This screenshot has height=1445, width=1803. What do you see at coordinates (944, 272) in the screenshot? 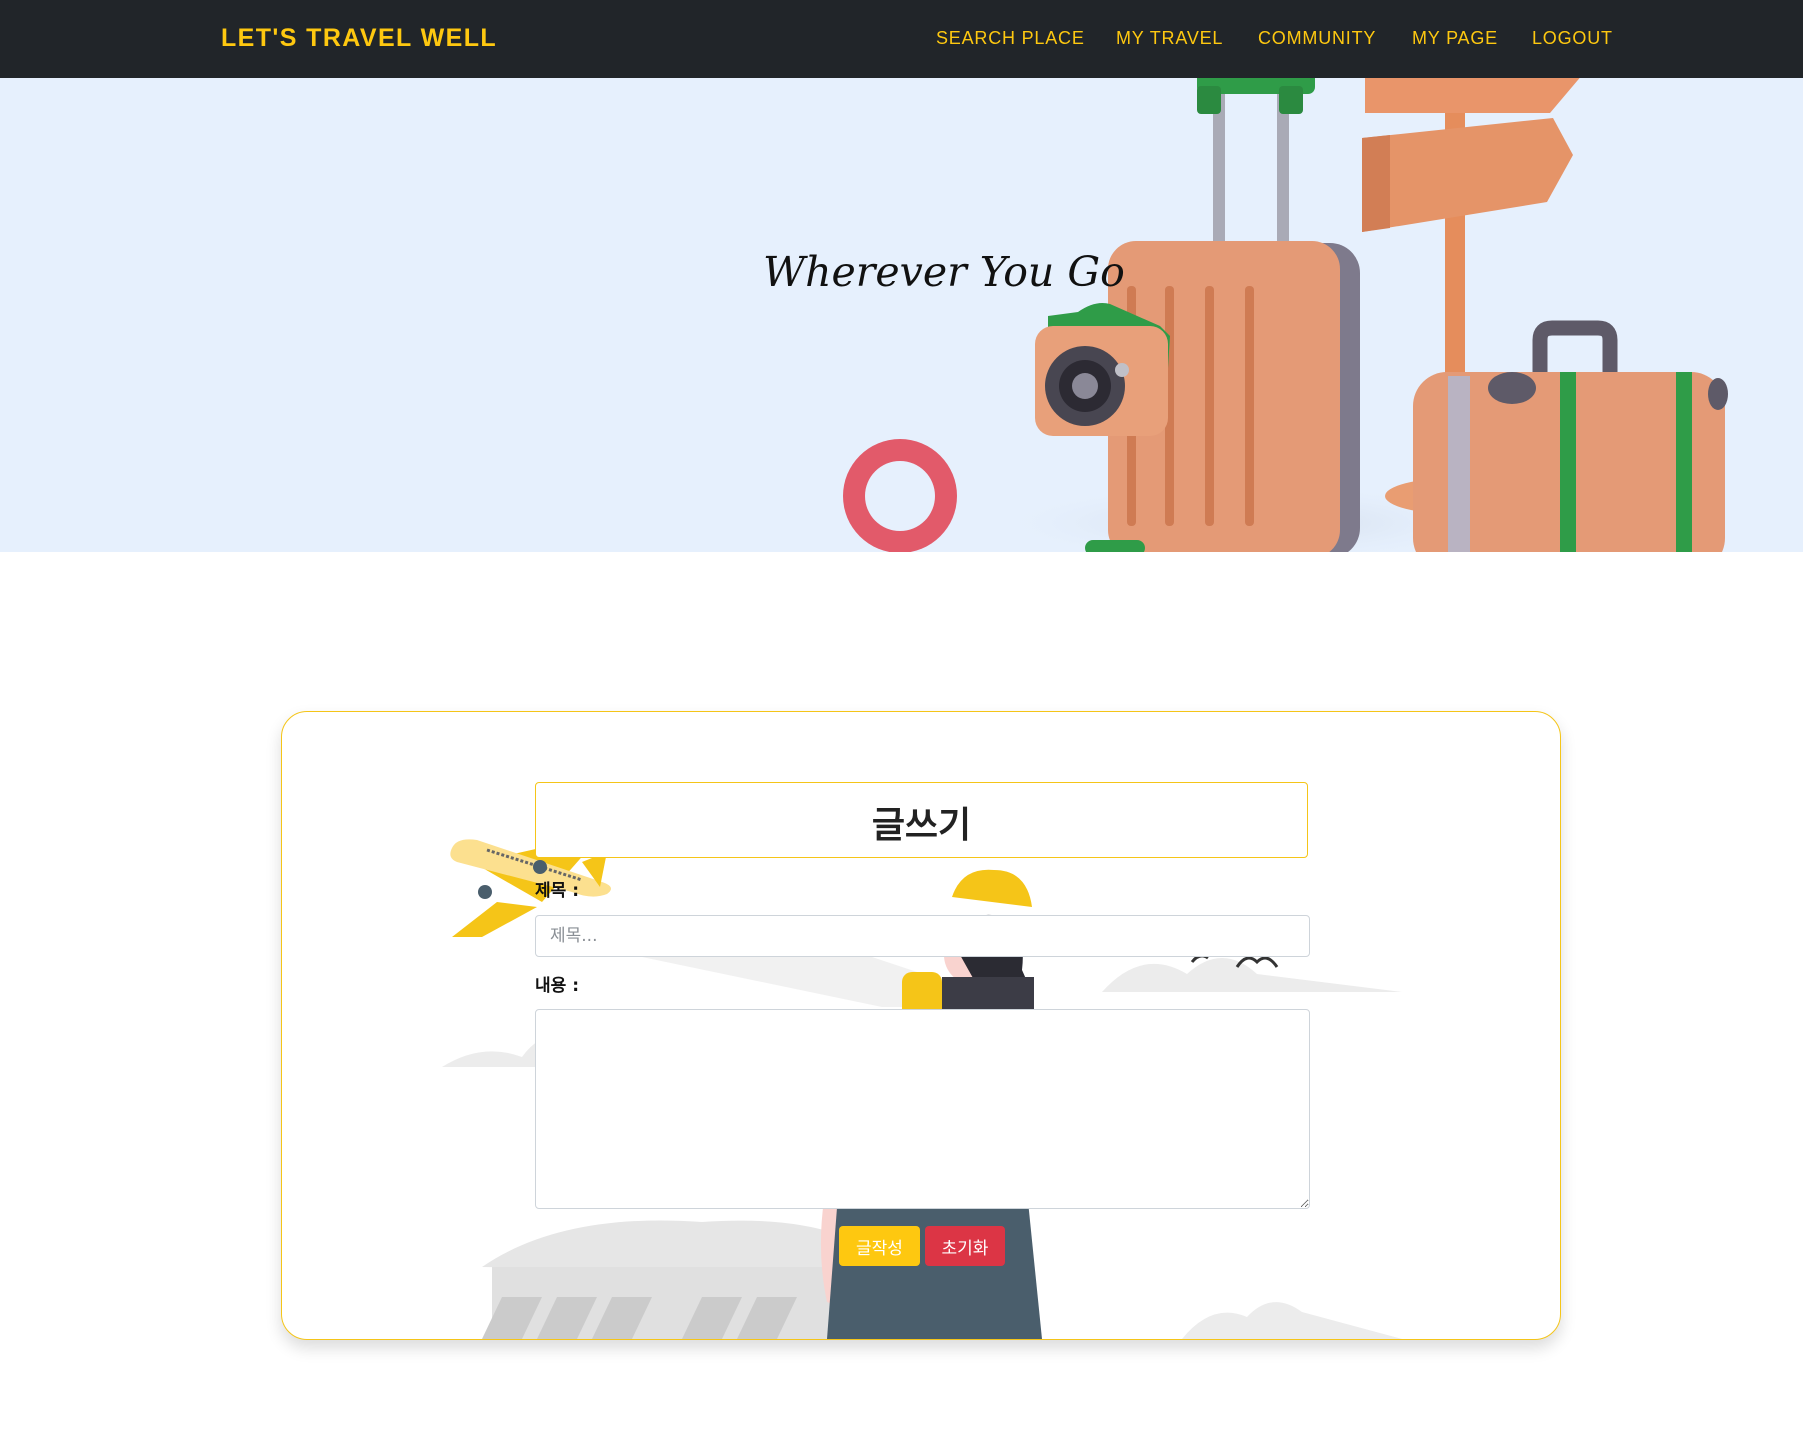
I see `hero-title: Wherever You Go` at bounding box center [944, 272].